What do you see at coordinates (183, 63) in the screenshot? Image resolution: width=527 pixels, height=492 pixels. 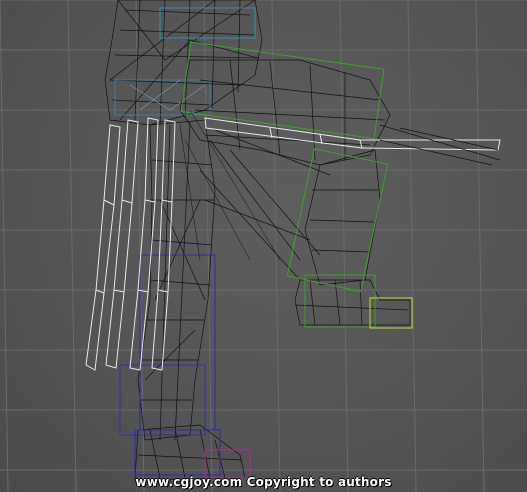 I see `torso-wireframe-mesh` at bounding box center [183, 63].